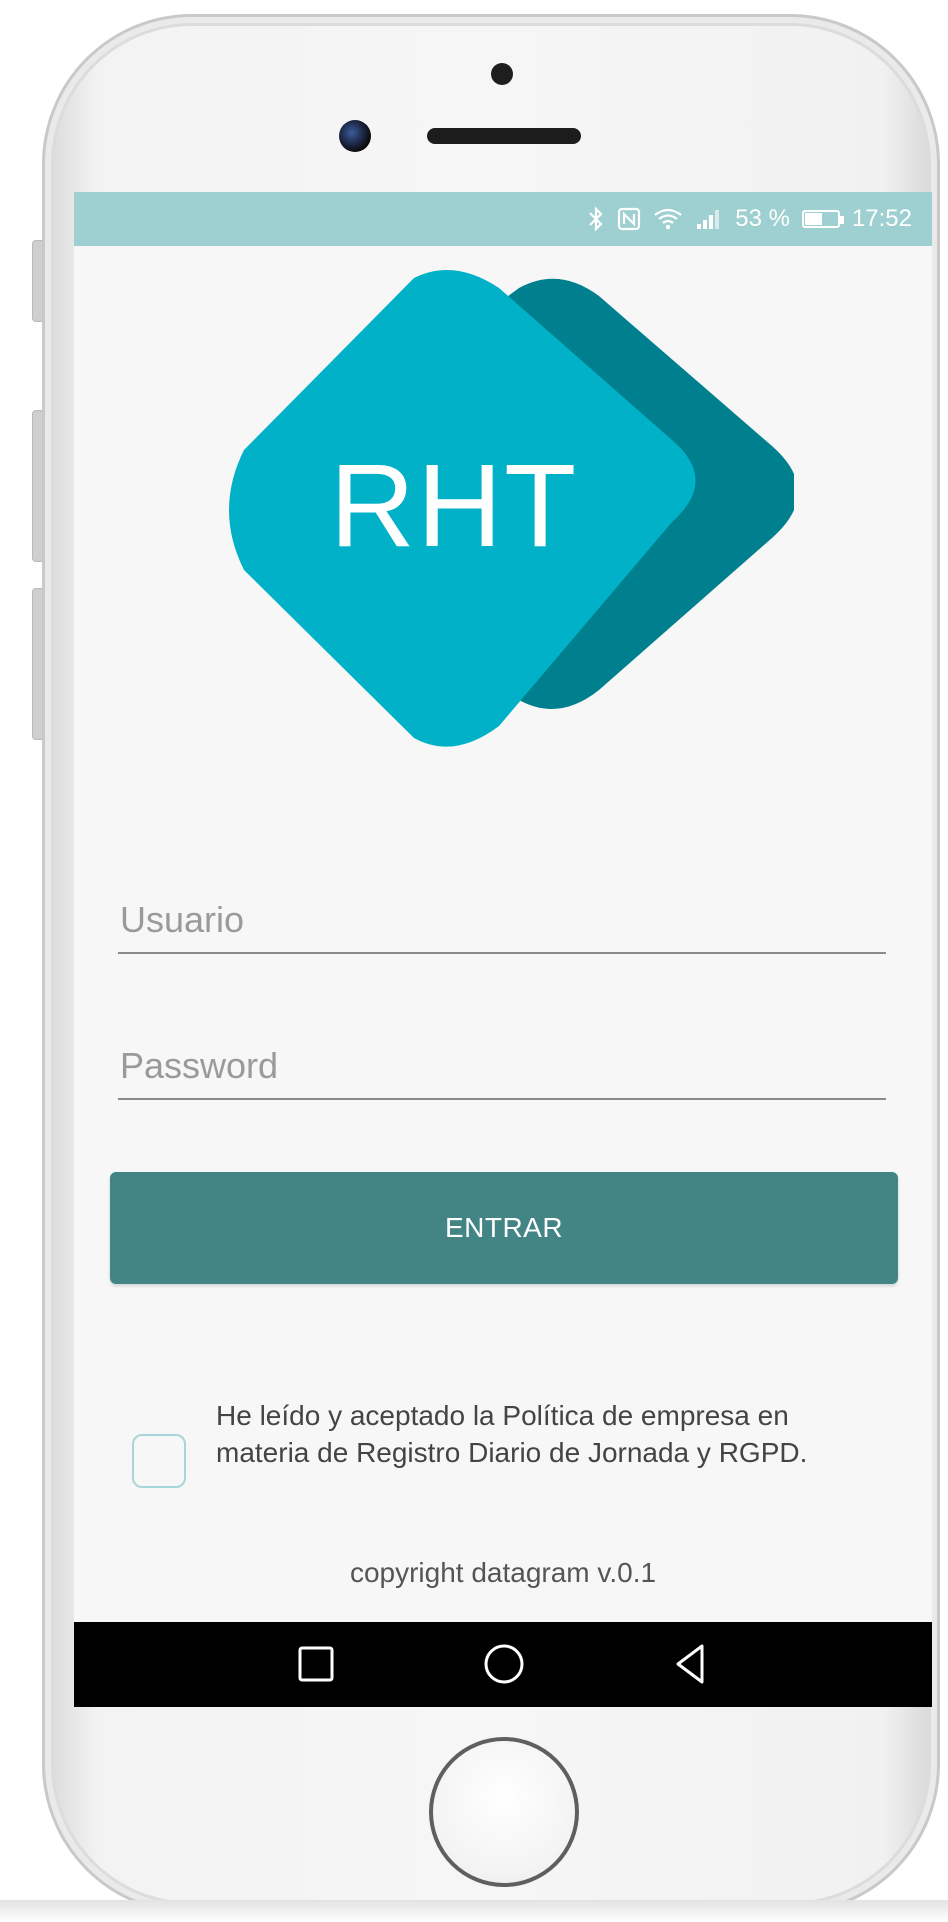 The height and width of the screenshot is (1922, 948). Describe the element at coordinates (454, 506) in the screenshot. I see `logo-text: RHT` at that location.